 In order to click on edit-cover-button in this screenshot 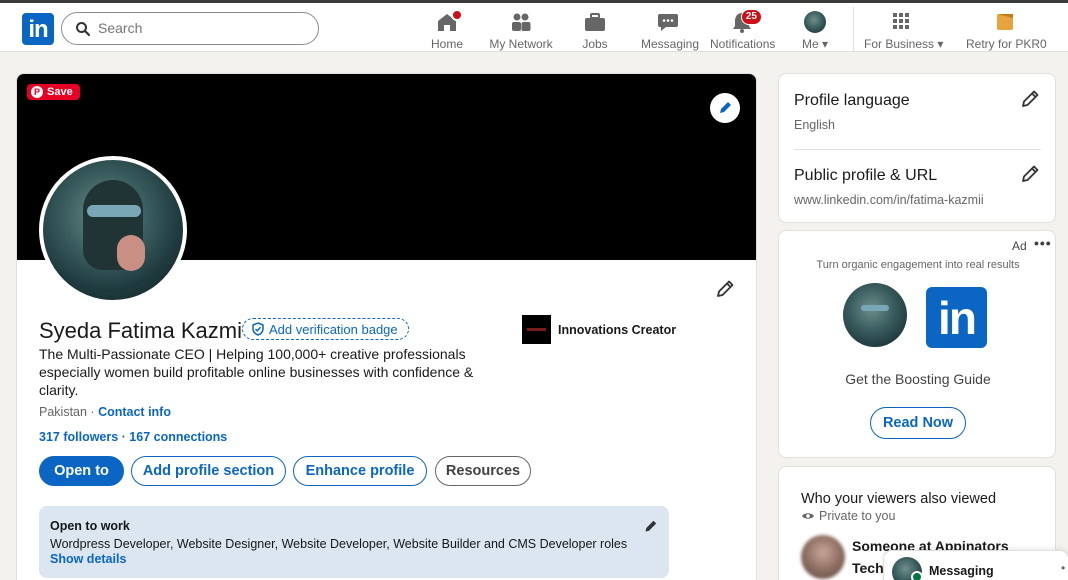, I will do `click(725, 108)`.